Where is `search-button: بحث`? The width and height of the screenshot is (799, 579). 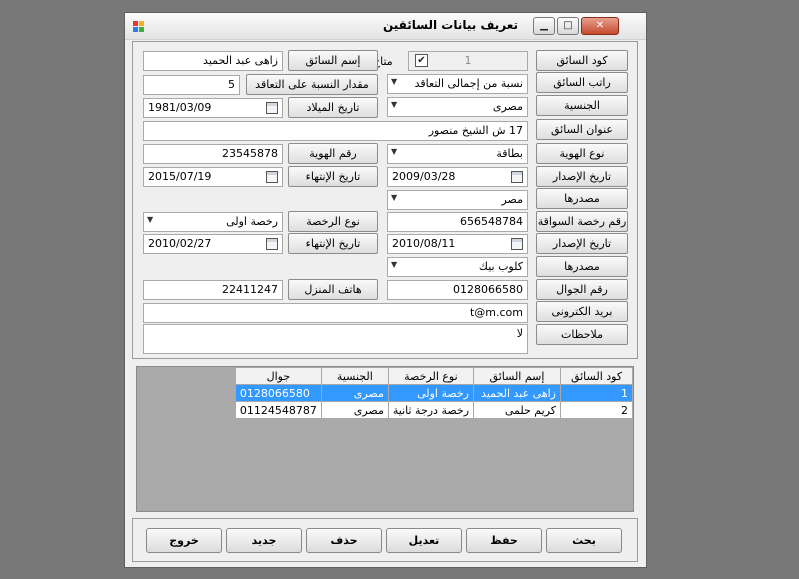
search-button: بحث is located at coordinates (584, 540).